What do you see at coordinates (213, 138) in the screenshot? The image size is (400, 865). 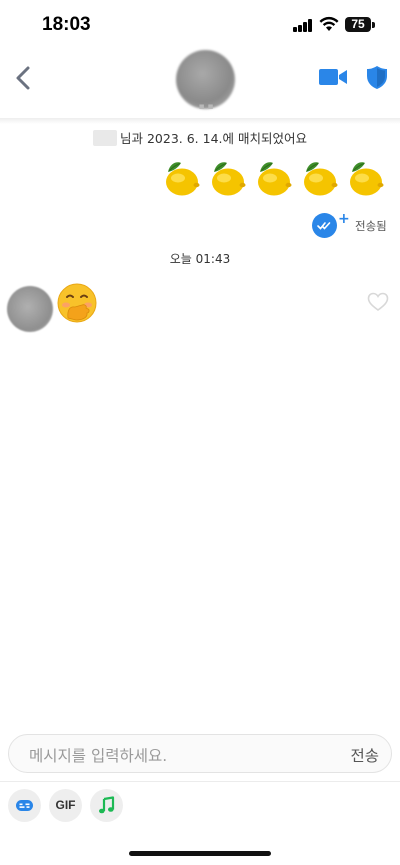 I see `match-notice-text: 님과 2023. 6. 14.에 매치되었어요` at bounding box center [213, 138].